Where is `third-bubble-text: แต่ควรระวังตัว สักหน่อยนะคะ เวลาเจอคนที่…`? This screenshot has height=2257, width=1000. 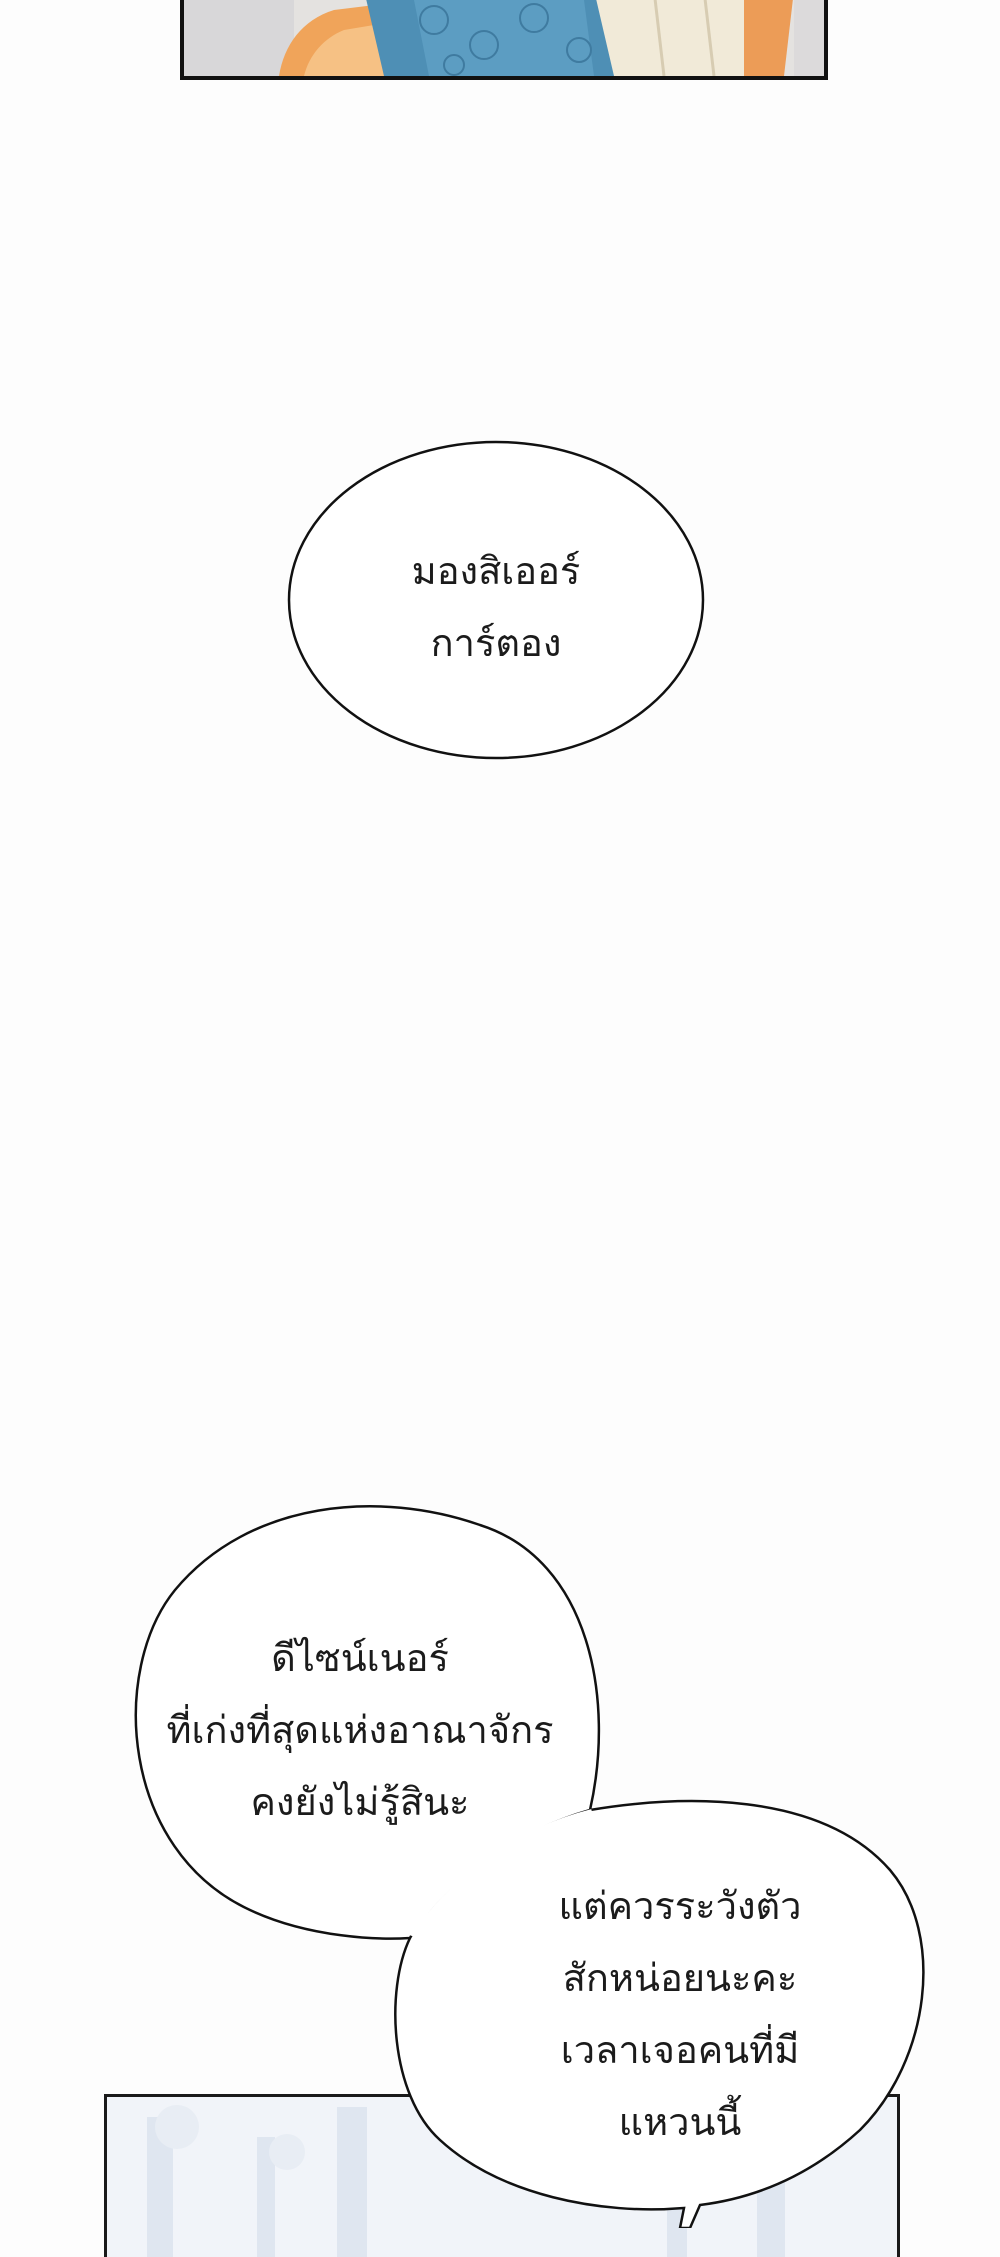 third-bubble-text: แต่ควรระวังตัว สักหน่อยนะคะ เวลาเจอคนที่… is located at coordinates (680, 2014).